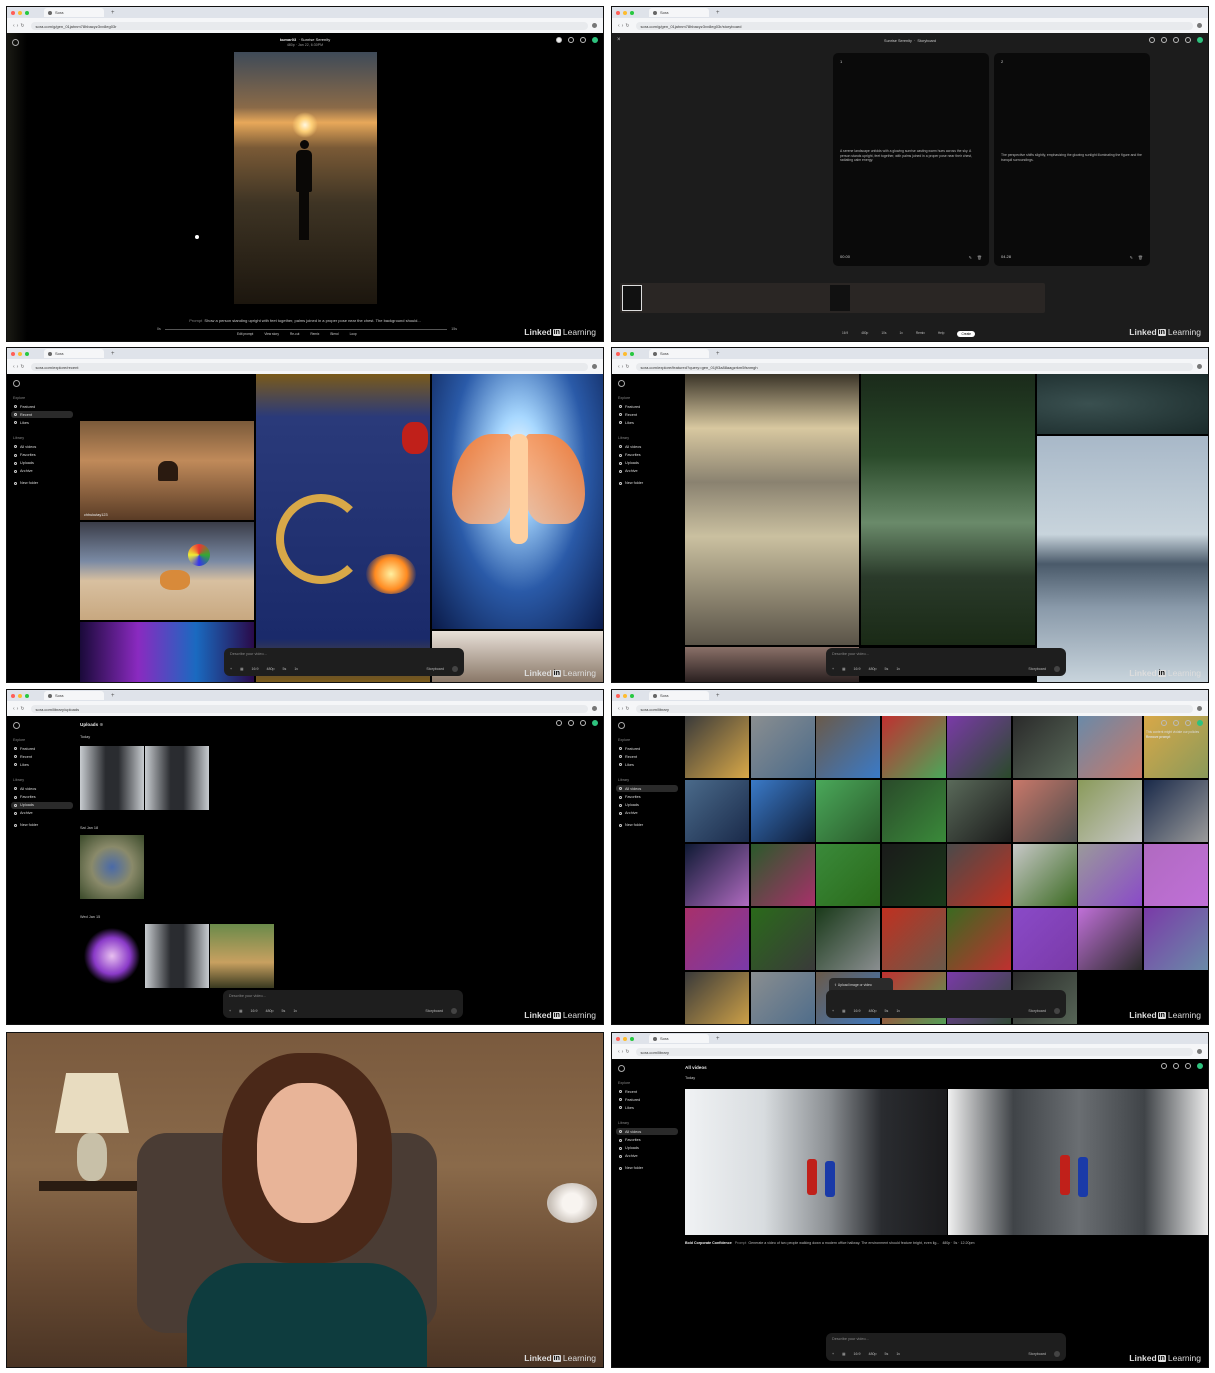 The height and width of the screenshot is (1373, 1215). What do you see at coordinates (1140, 257) in the screenshot?
I see `trash-icon: 🗑` at bounding box center [1140, 257].